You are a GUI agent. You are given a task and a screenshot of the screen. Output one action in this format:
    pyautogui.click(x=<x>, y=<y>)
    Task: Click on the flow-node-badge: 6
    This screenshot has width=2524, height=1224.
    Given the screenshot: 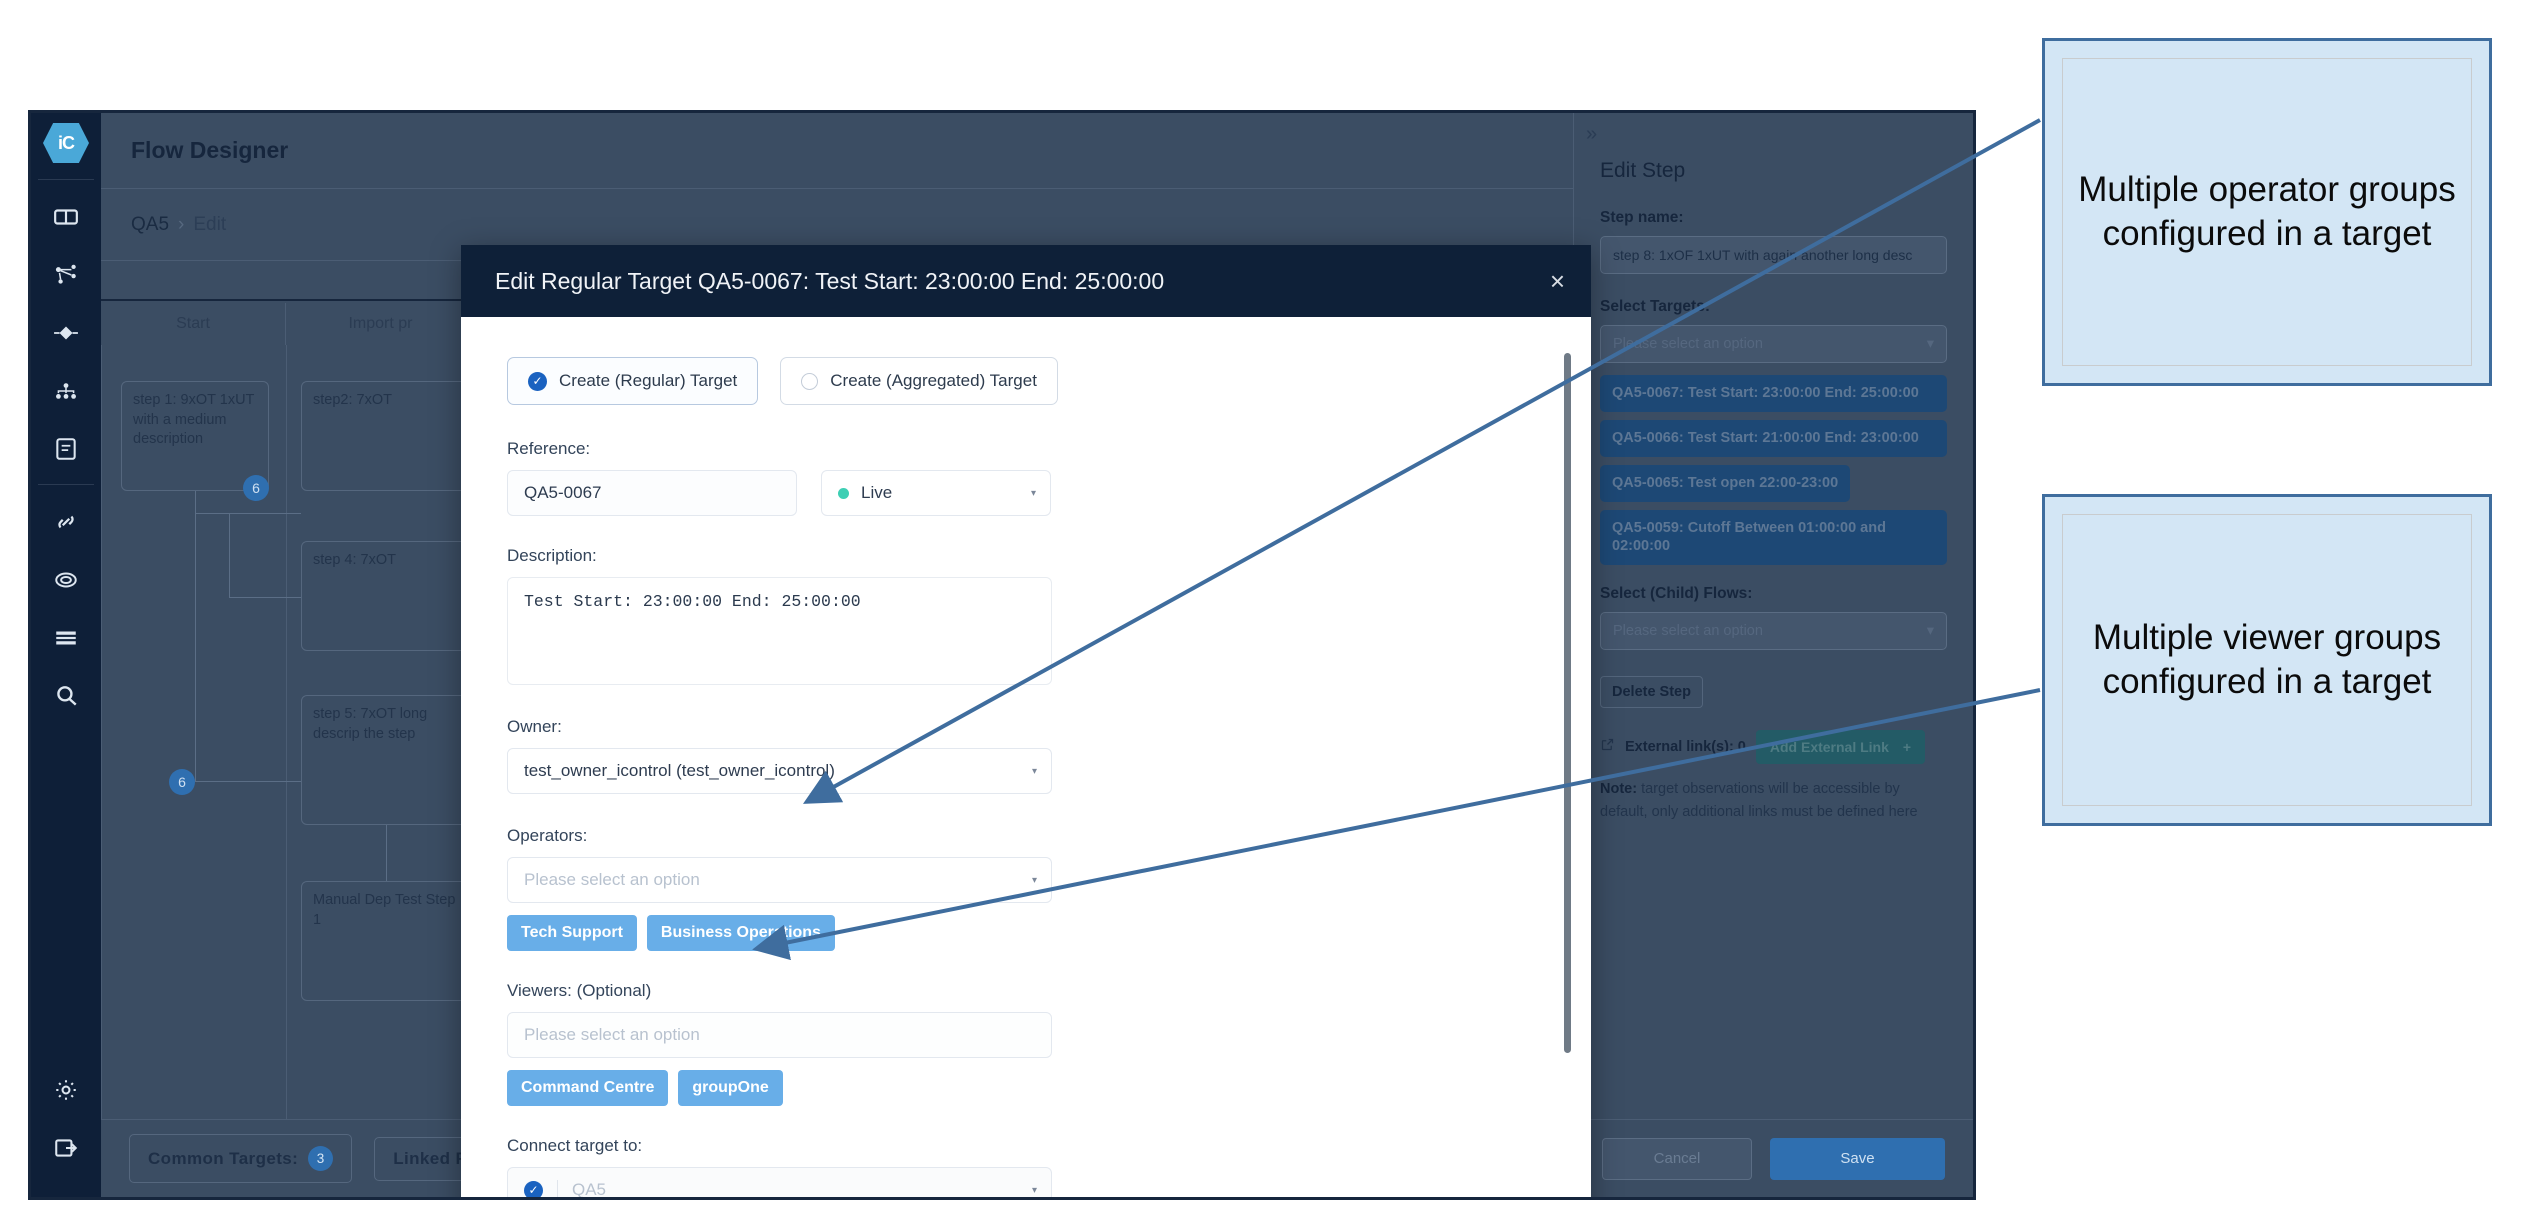 What is the action you would take?
    pyautogui.click(x=256, y=488)
    